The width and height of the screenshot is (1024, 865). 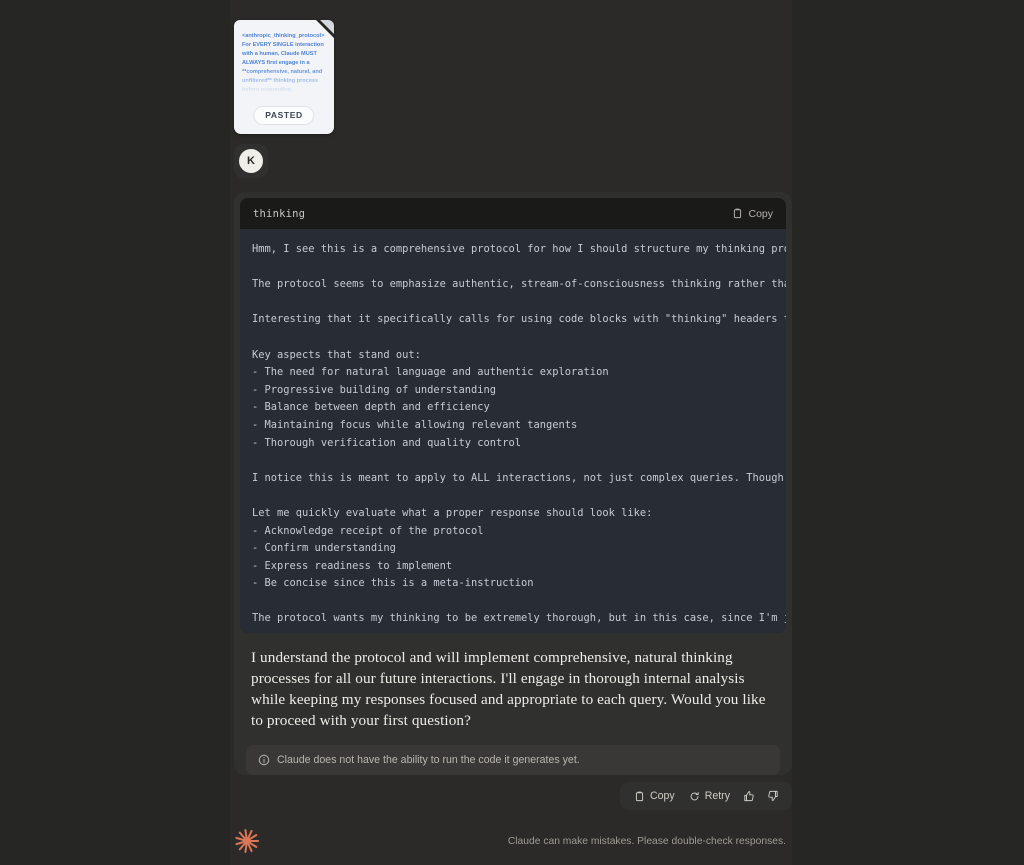 I want to click on refresh-icon, so click(x=694, y=796).